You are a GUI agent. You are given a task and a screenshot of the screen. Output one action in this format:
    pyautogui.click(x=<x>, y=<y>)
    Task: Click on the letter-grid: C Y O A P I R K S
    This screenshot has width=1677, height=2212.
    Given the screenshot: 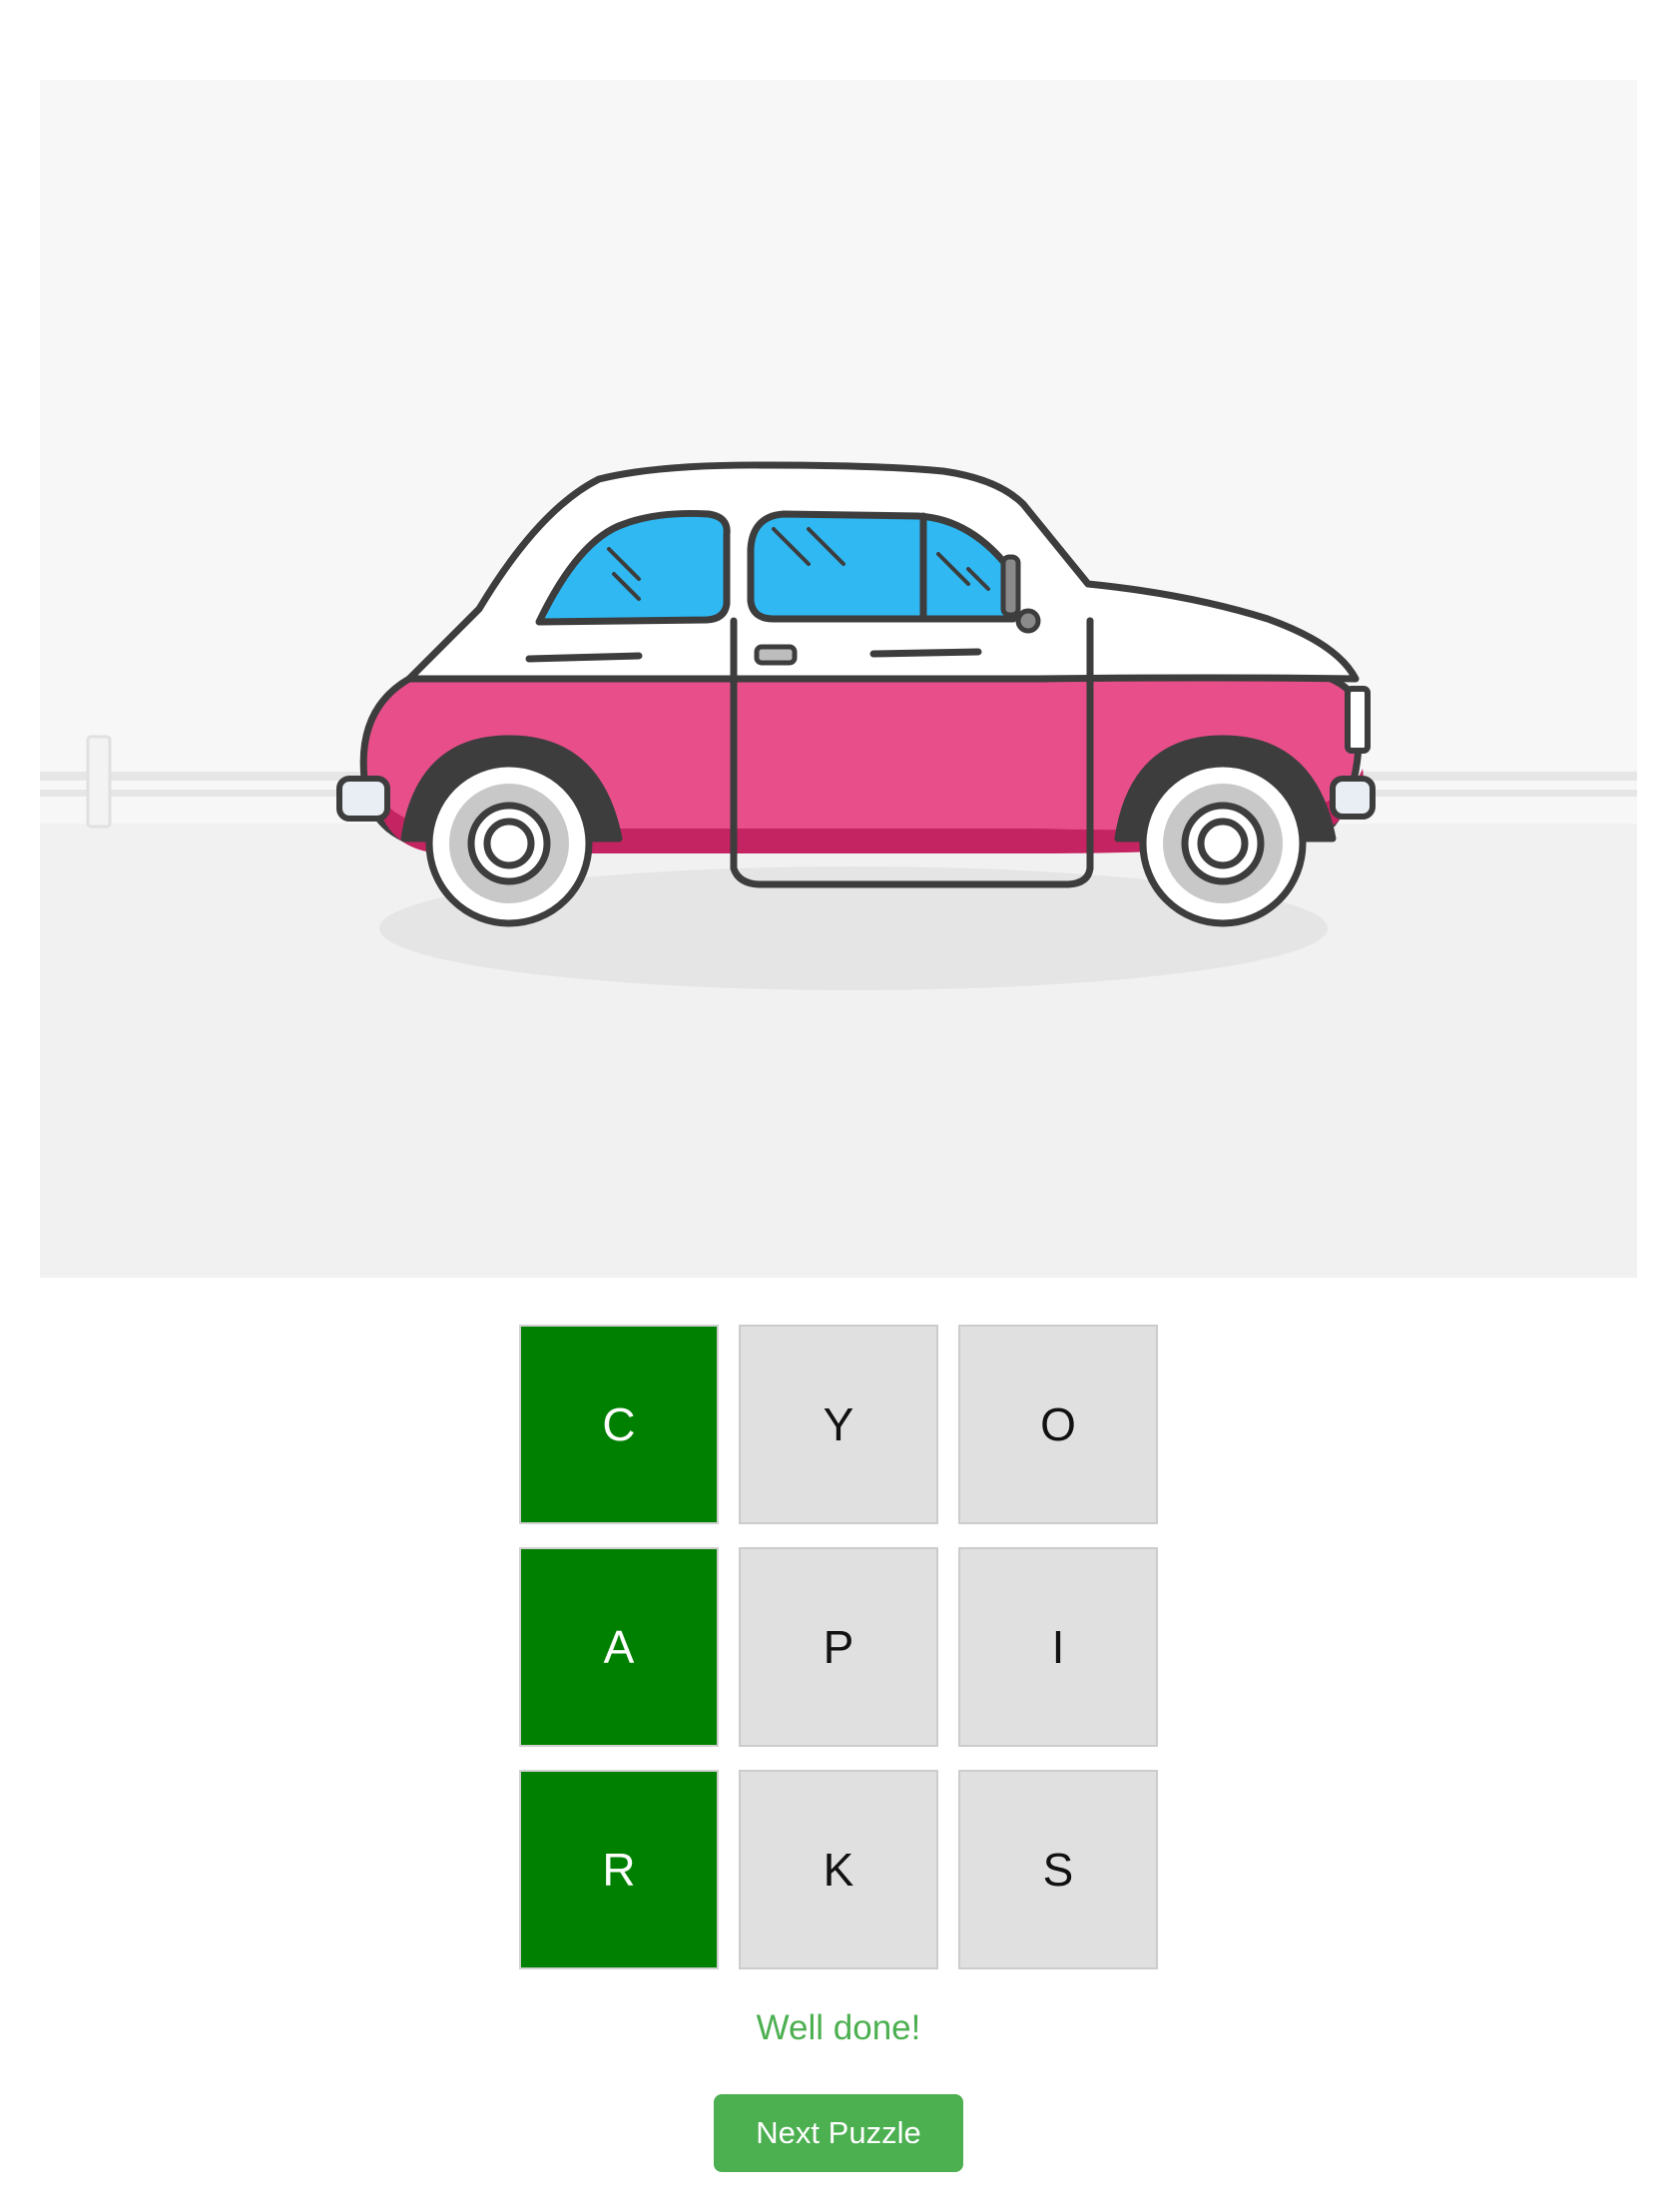 What is the action you would take?
    pyautogui.click(x=840, y=1649)
    